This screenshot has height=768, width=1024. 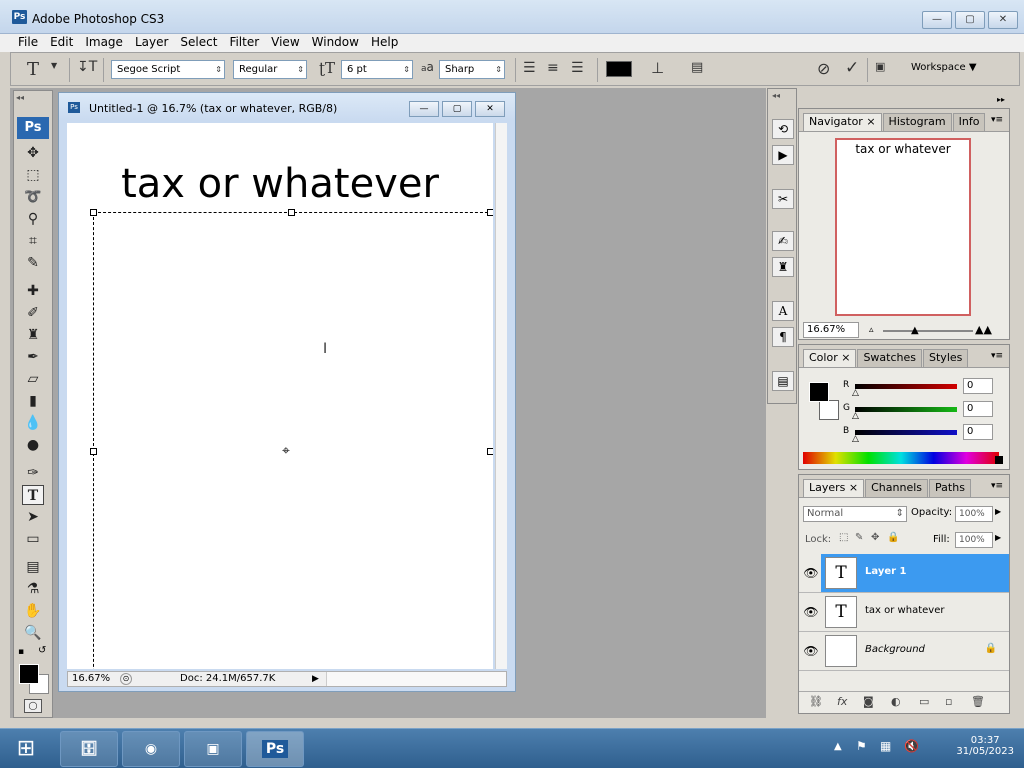 I want to click on brushes-panel-icon: ✍, so click(x=783, y=241).